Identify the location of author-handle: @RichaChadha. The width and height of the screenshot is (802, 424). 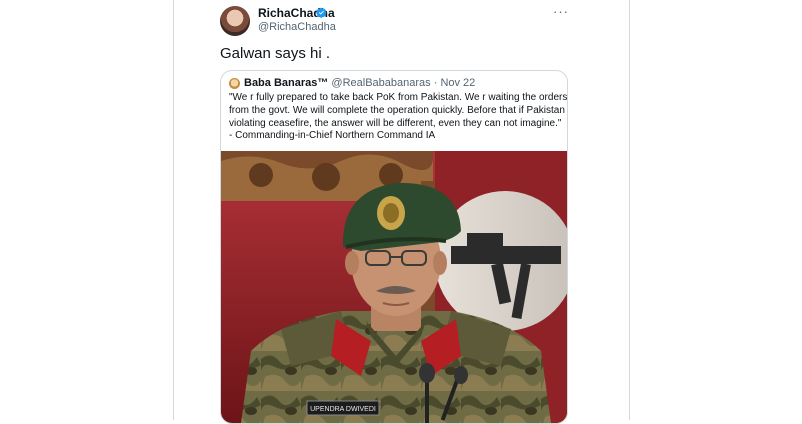
(297, 27).